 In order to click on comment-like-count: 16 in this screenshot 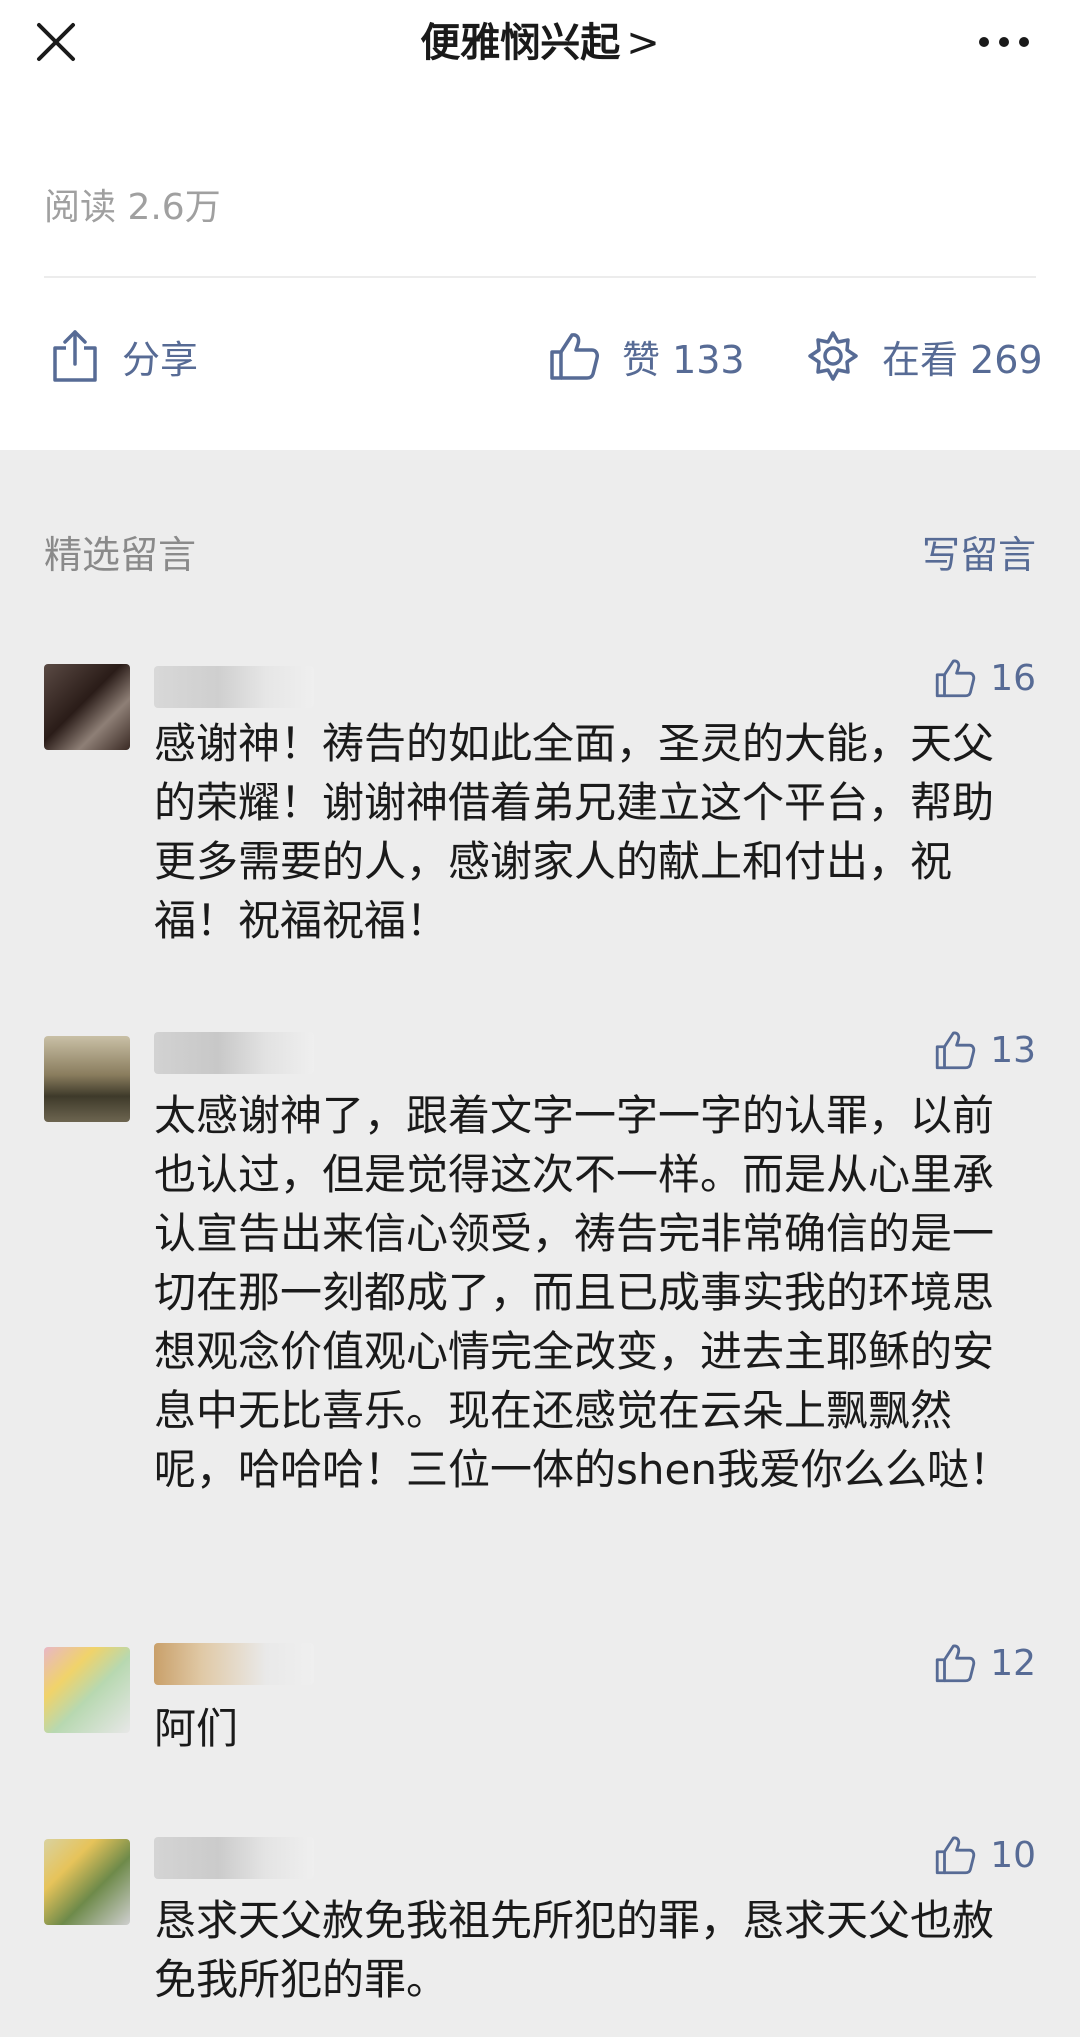, I will do `click(1013, 678)`.